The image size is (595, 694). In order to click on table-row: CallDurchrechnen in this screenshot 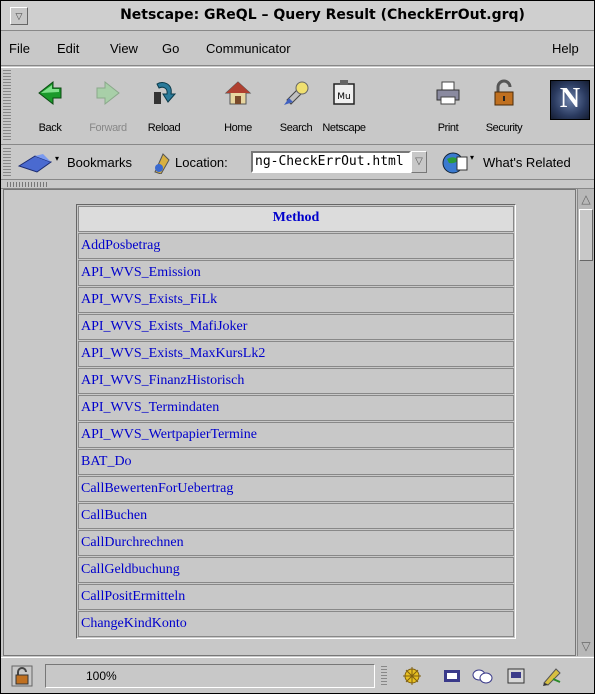, I will do `click(296, 543)`.